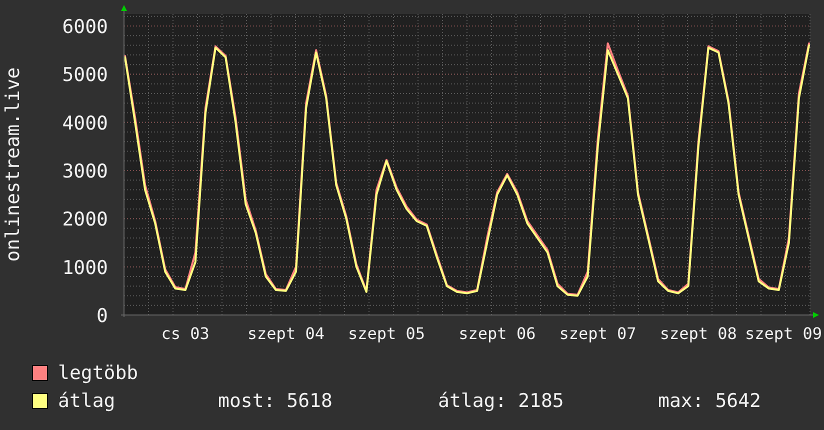  I want to click on x-tick-label: cs 03, so click(185, 333).